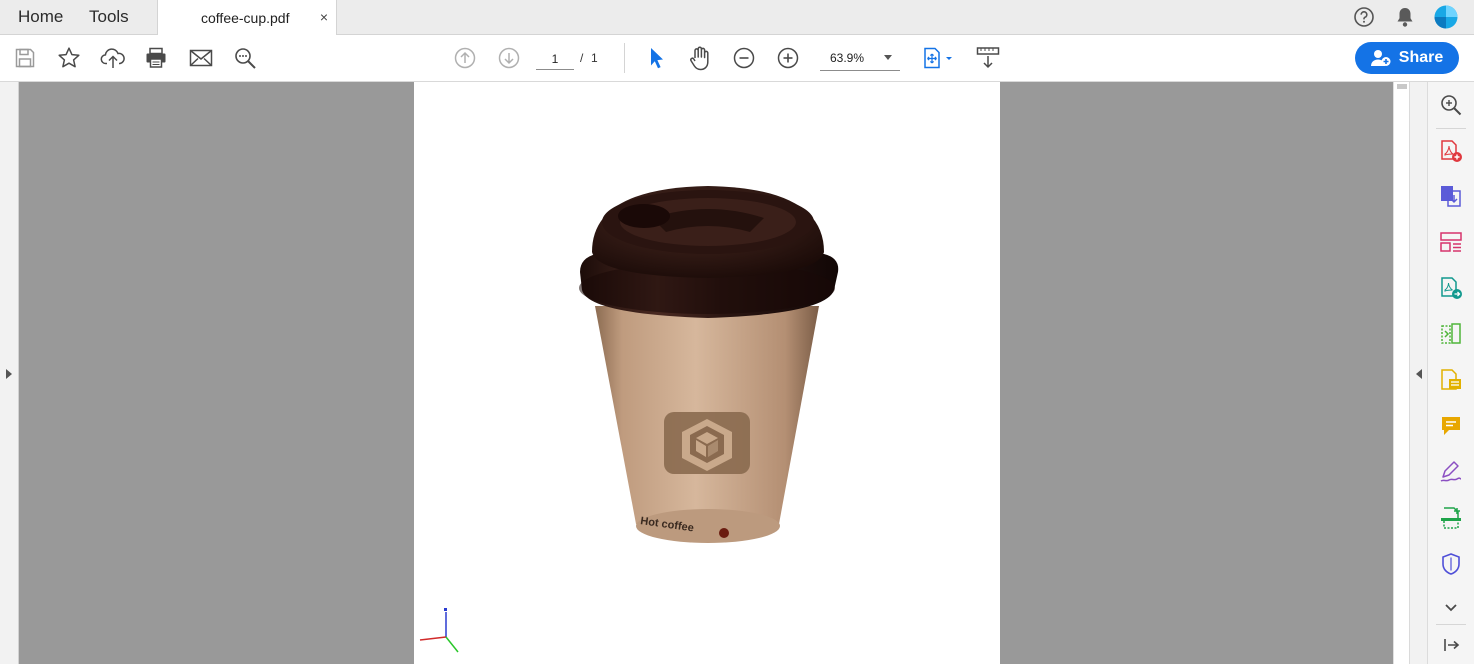 The height and width of the screenshot is (664, 1474). I want to click on hand-pan-icon, so click(700, 58).